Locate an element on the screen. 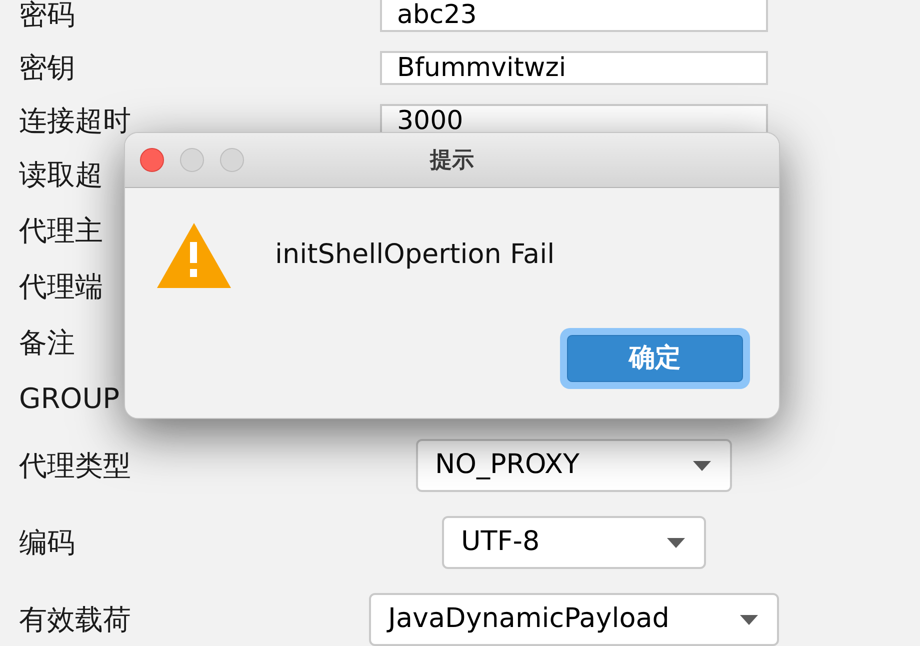 The image size is (920, 646). field-label: 有效载荷 is located at coordinates (75, 620).